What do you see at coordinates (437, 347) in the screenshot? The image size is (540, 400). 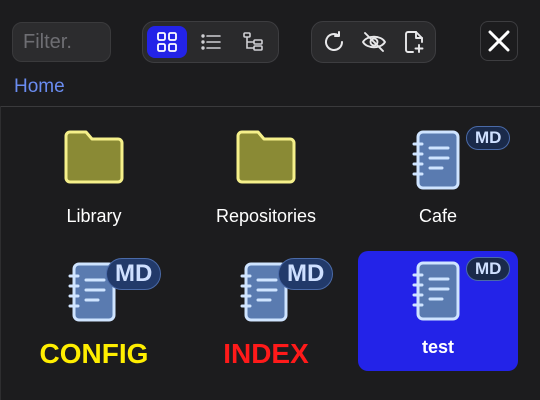 I see `file-name: test` at bounding box center [437, 347].